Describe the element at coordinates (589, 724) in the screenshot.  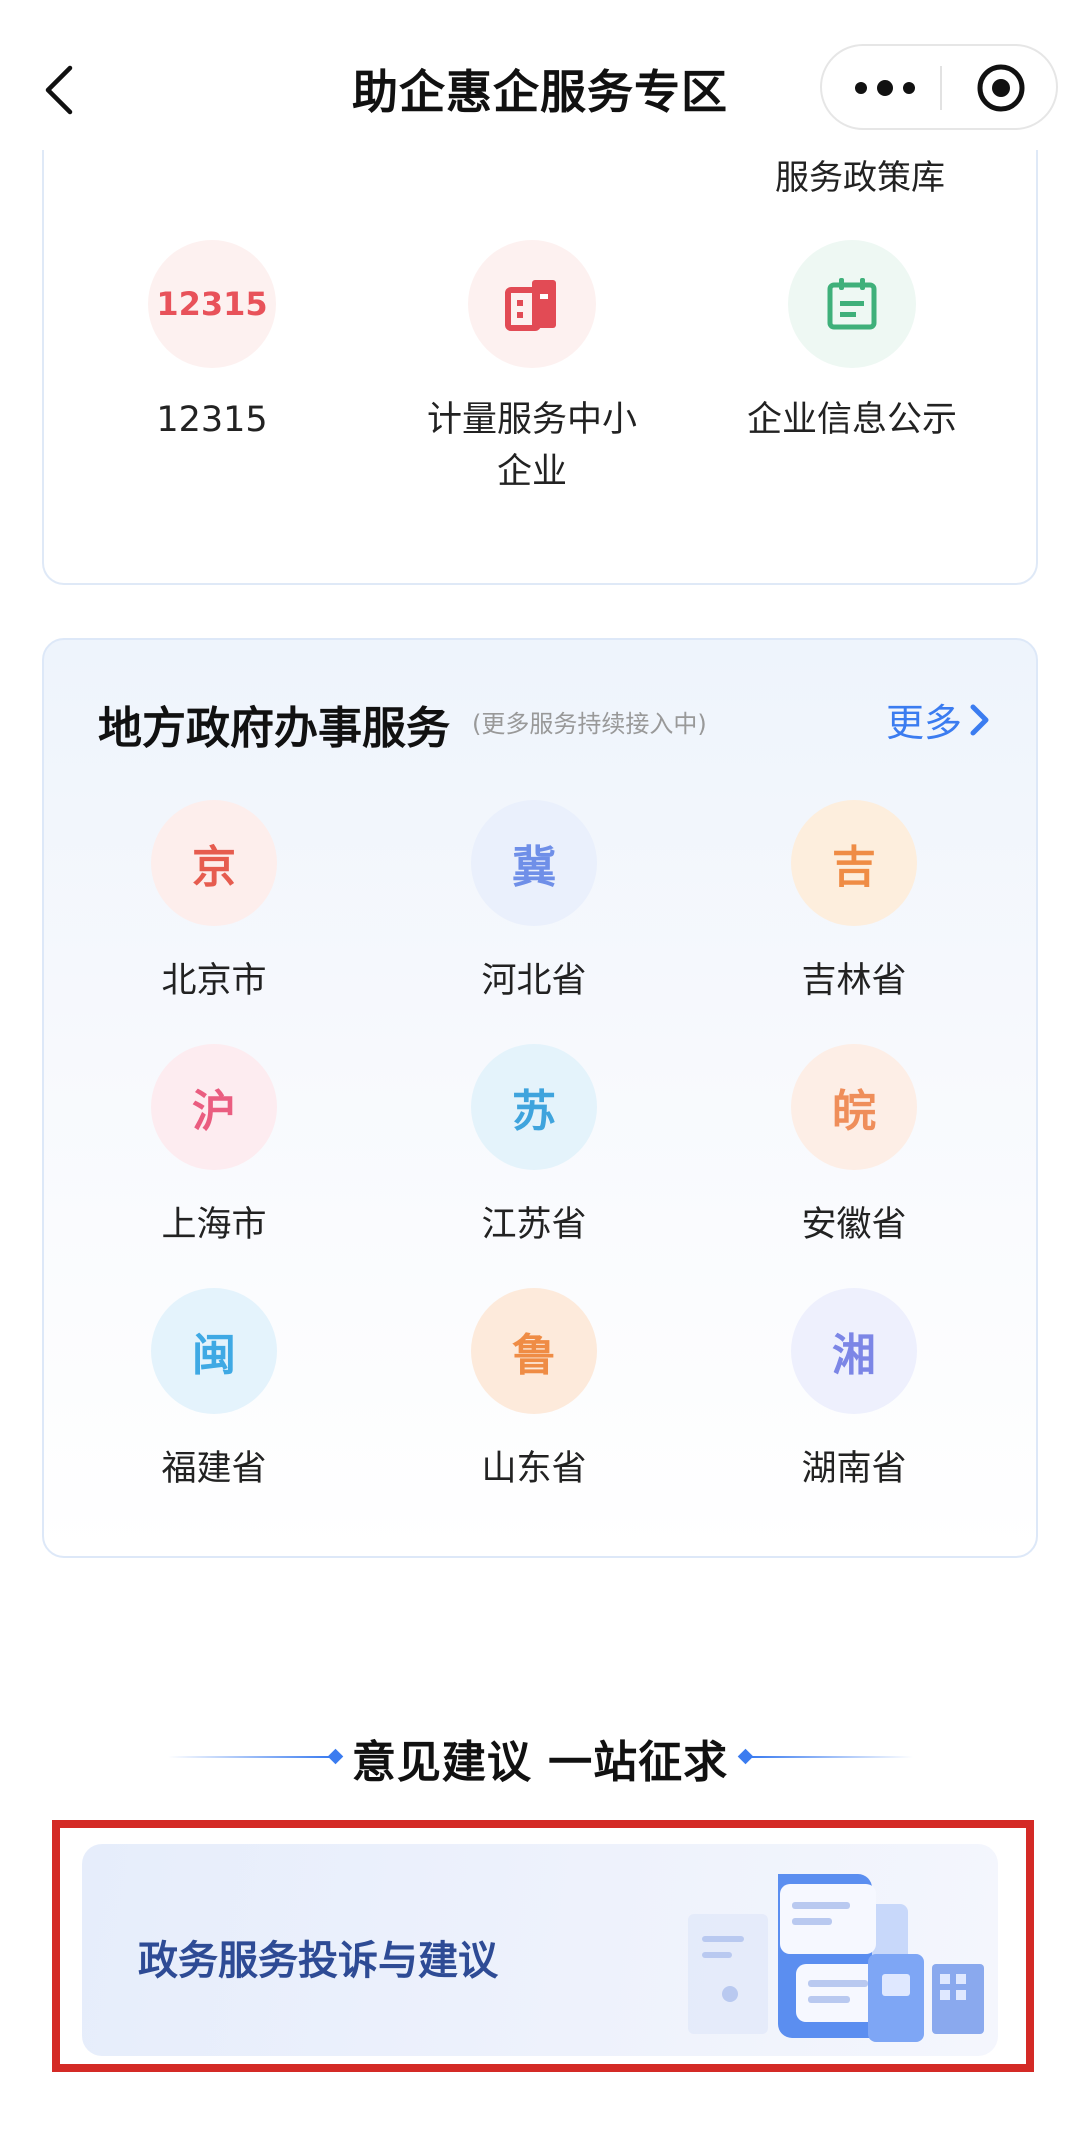
I see `section-subtitle: (更多服务持续接入中)` at that location.